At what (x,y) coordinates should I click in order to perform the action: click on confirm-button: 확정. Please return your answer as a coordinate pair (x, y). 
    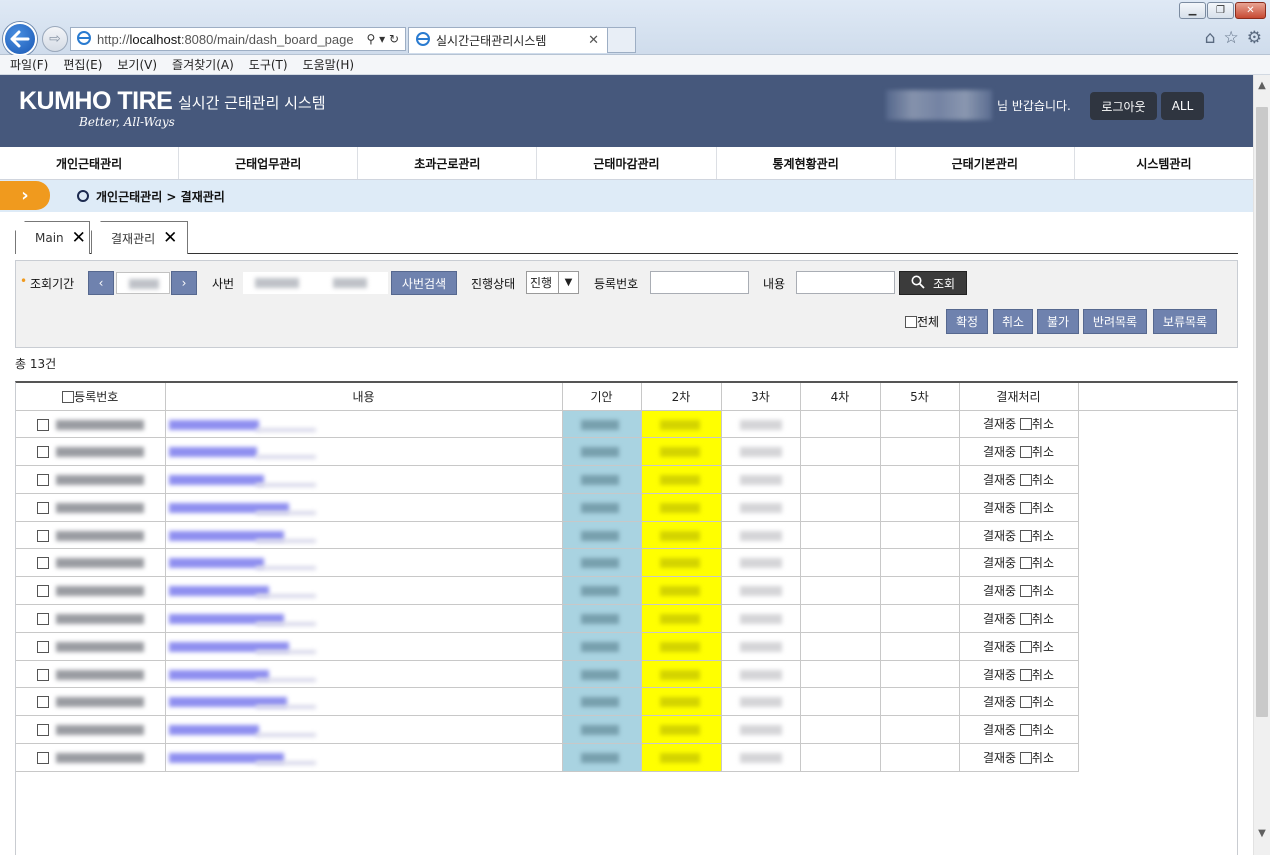
    Looking at the image, I should click on (967, 321).